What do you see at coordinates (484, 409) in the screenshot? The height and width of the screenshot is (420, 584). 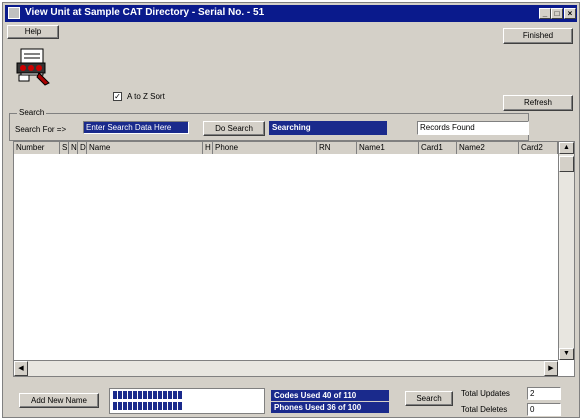 I see `total-deletes-label: Total Deletes` at bounding box center [484, 409].